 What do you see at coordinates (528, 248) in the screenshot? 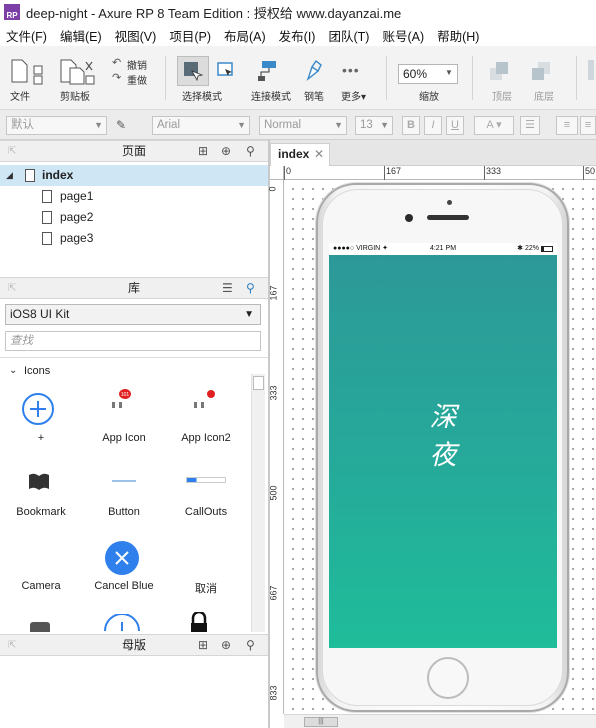
I see `battery-label: ✱ 22%` at bounding box center [528, 248].